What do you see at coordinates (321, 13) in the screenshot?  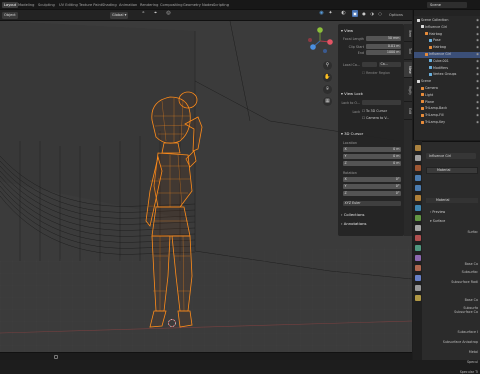 I see `visibility-icon: ◉` at bounding box center [321, 13].